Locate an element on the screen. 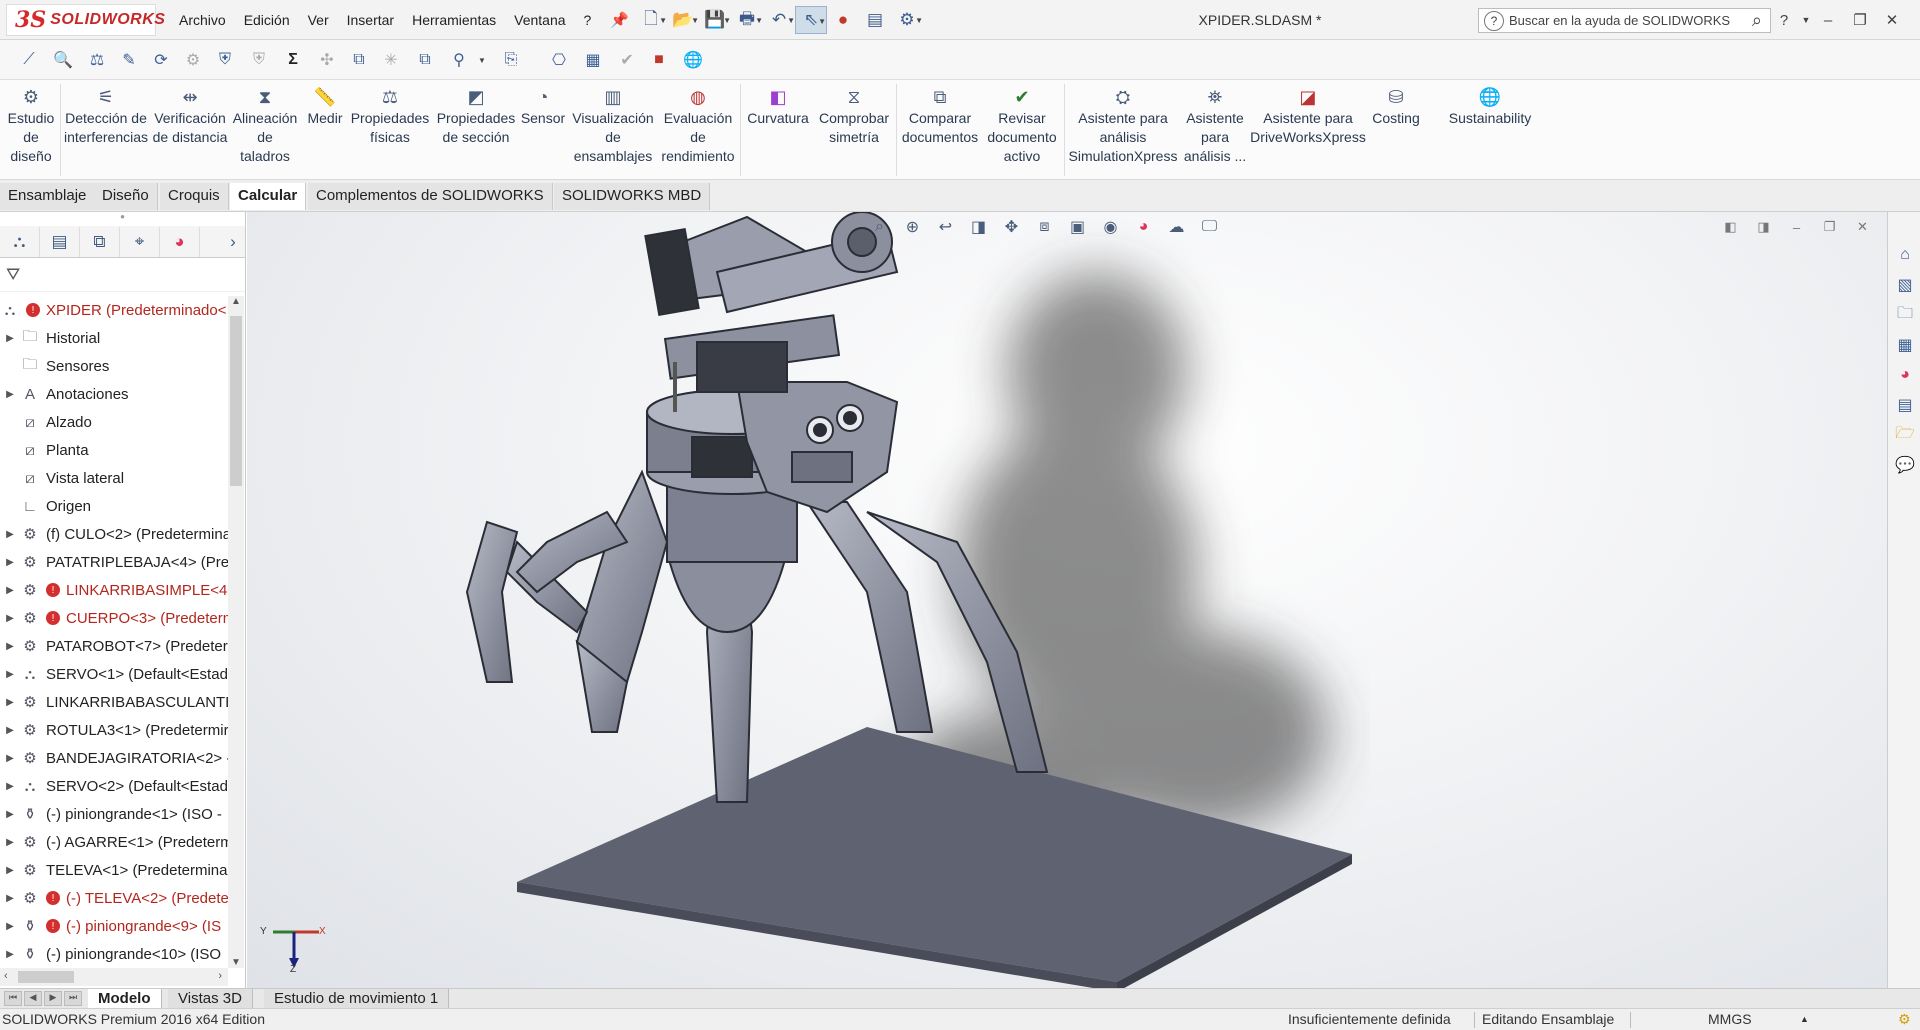  sustainability-button: 🌐 Sustainability is located at coordinates (1490, 107).